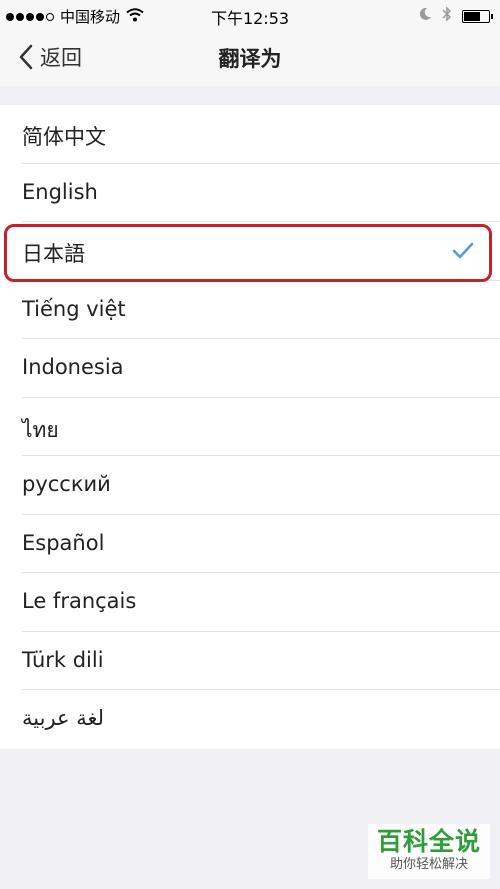 The image size is (500, 889). I want to click on status-right, so click(455, 16).